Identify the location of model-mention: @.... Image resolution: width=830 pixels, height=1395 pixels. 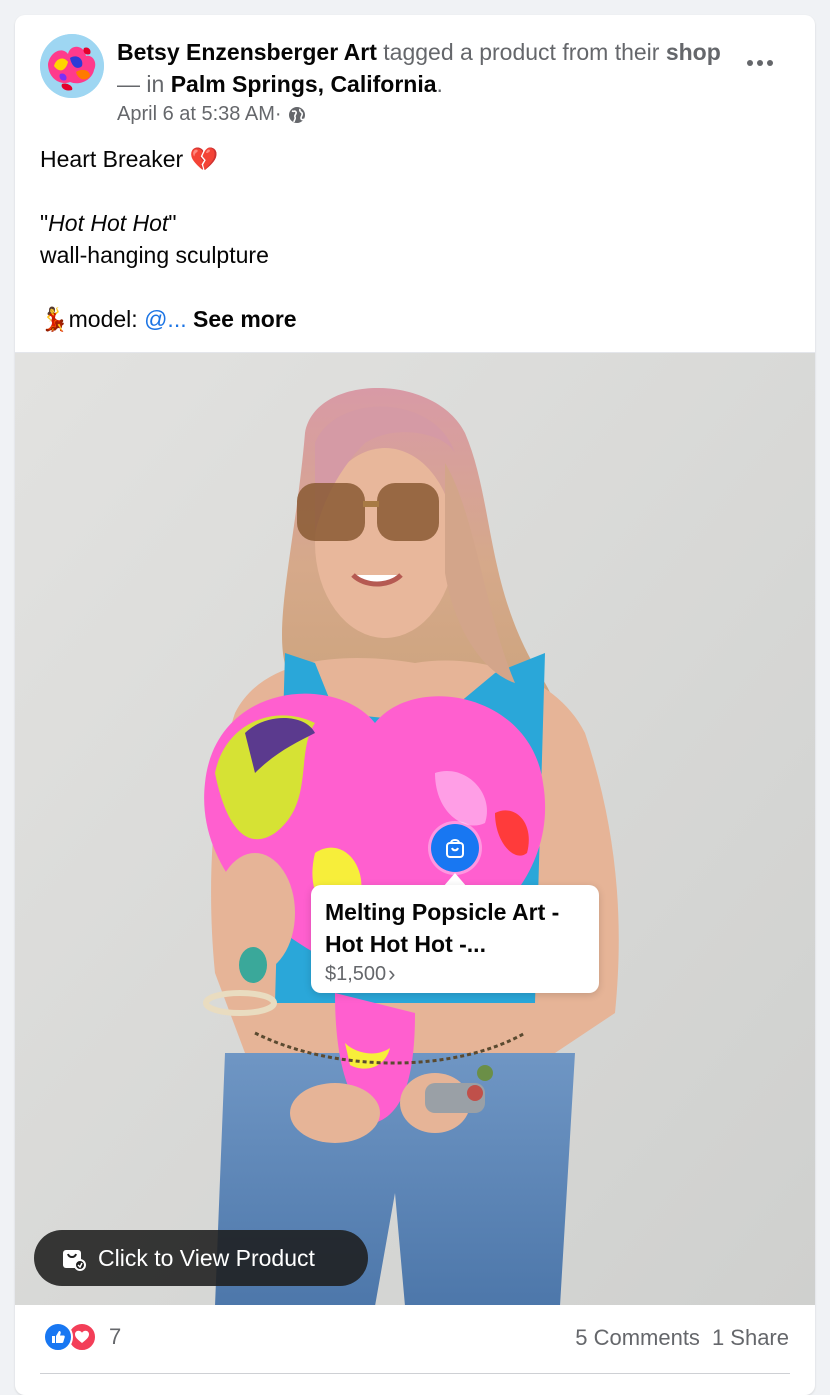
(165, 319).